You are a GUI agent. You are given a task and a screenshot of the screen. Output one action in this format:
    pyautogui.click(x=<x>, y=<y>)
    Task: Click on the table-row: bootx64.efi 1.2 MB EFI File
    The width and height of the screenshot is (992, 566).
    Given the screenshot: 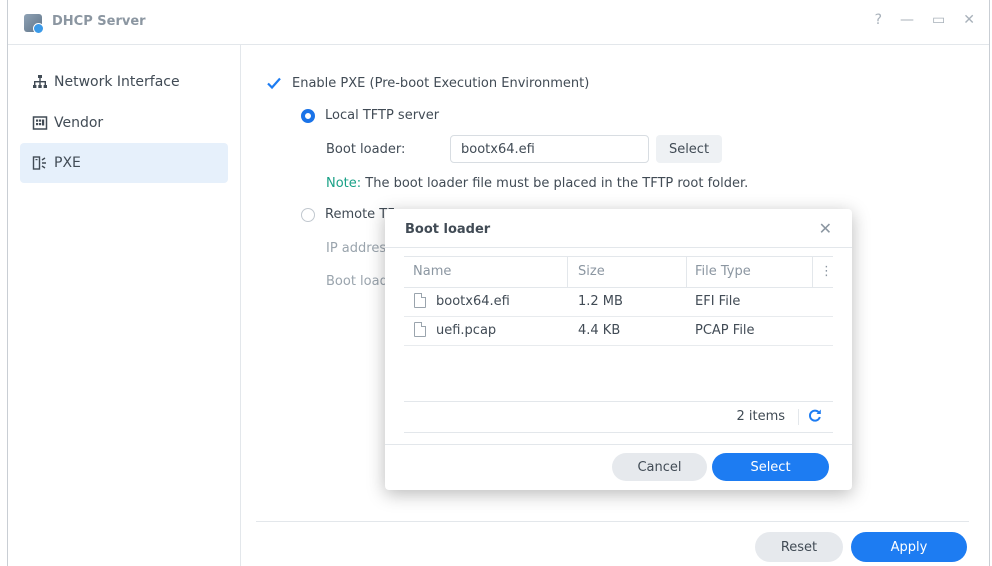 What is the action you would take?
    pyautogui.click(x=618, y=302)
    